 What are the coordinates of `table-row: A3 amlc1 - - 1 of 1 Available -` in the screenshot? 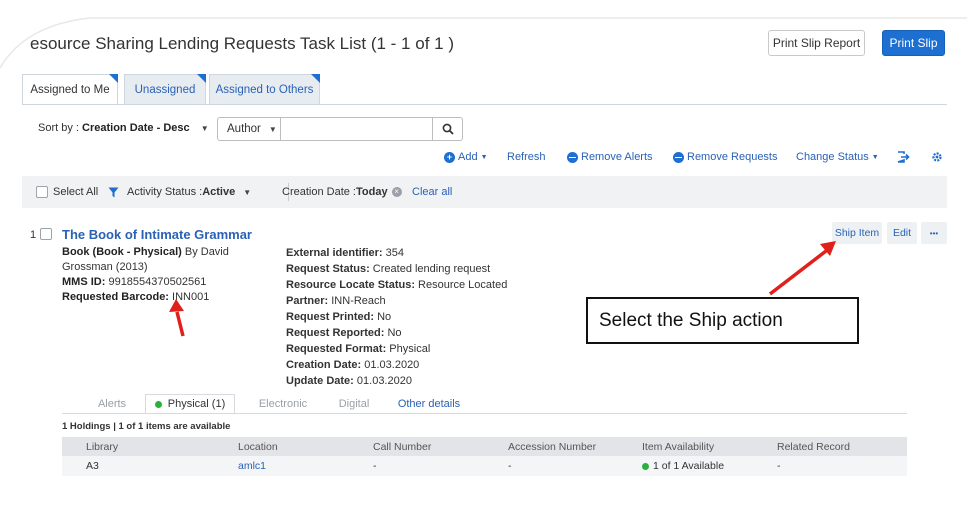 It's located at (484, 466).